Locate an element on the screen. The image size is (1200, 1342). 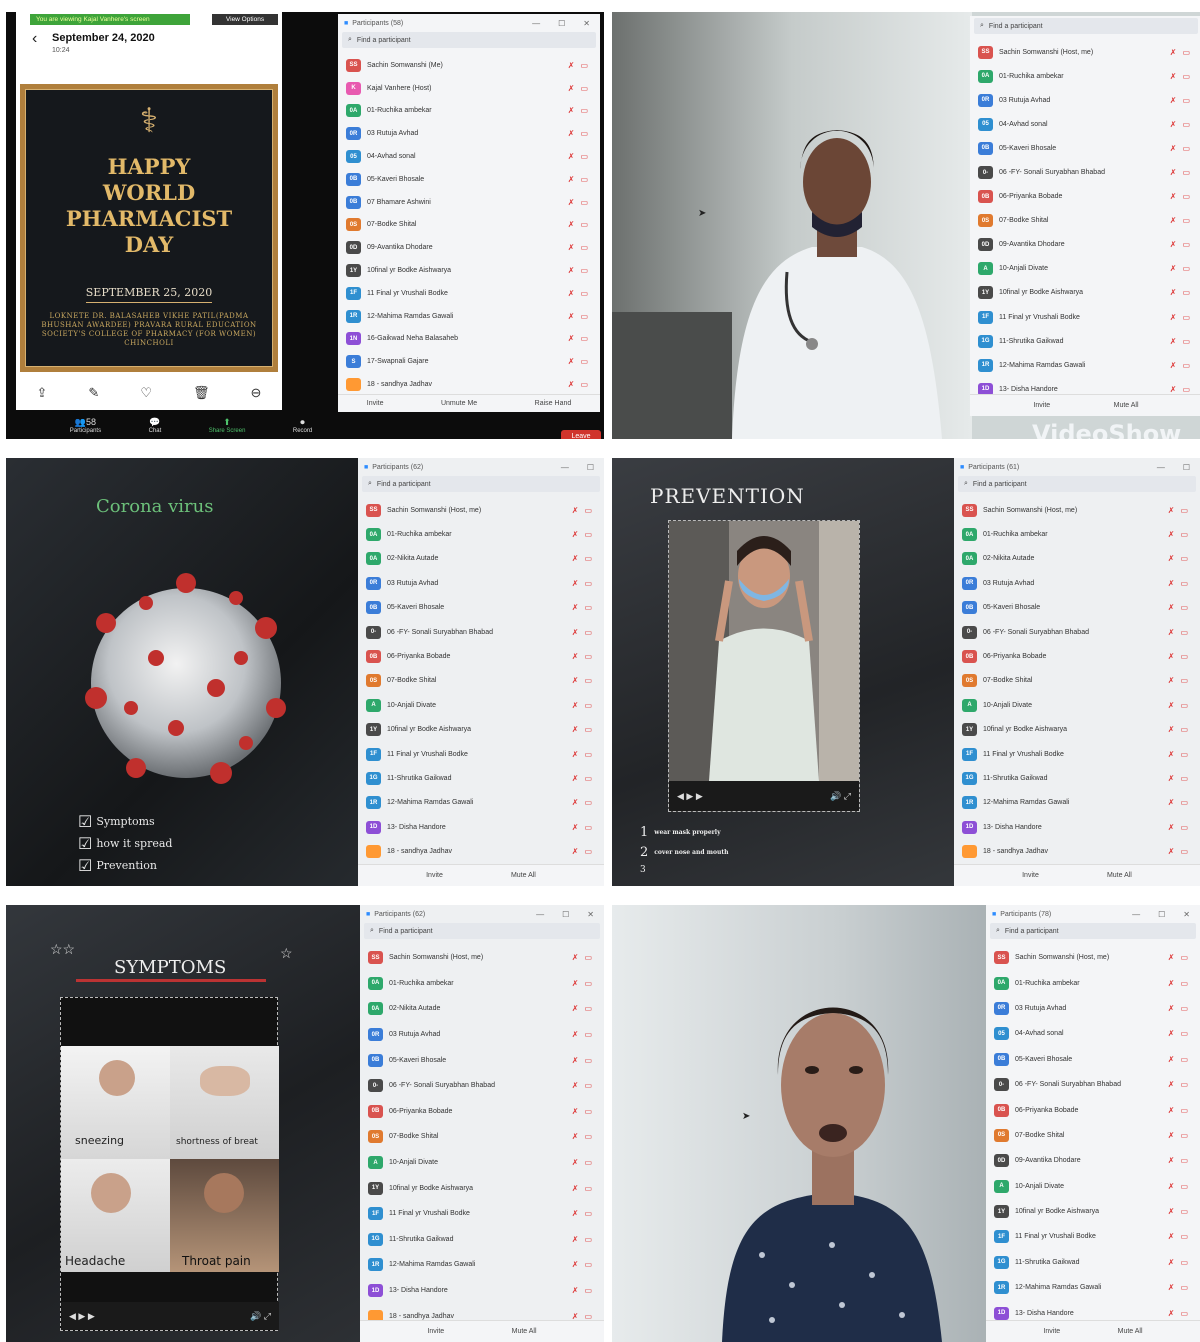
heart-icon: ♡ is located at coordinates (146, 393).